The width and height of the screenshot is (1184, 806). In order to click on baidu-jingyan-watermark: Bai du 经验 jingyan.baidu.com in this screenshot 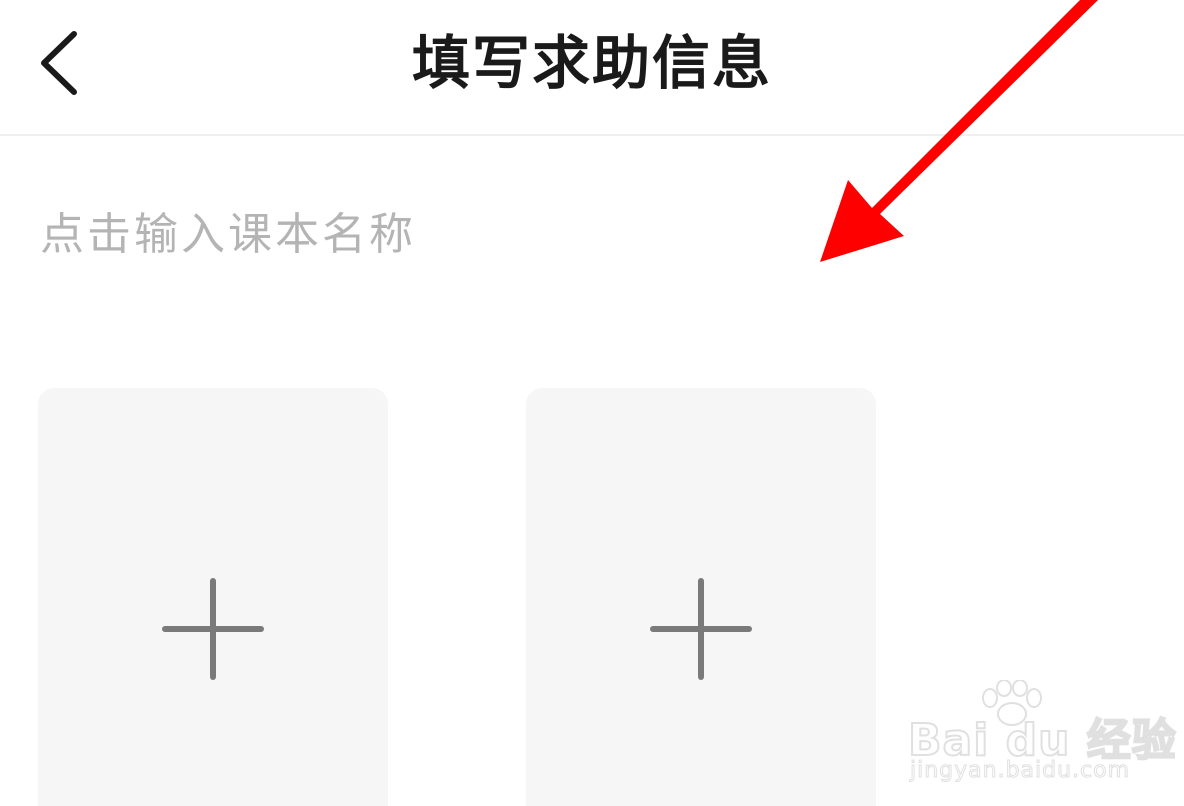, I will do `click(1041, 735)`.